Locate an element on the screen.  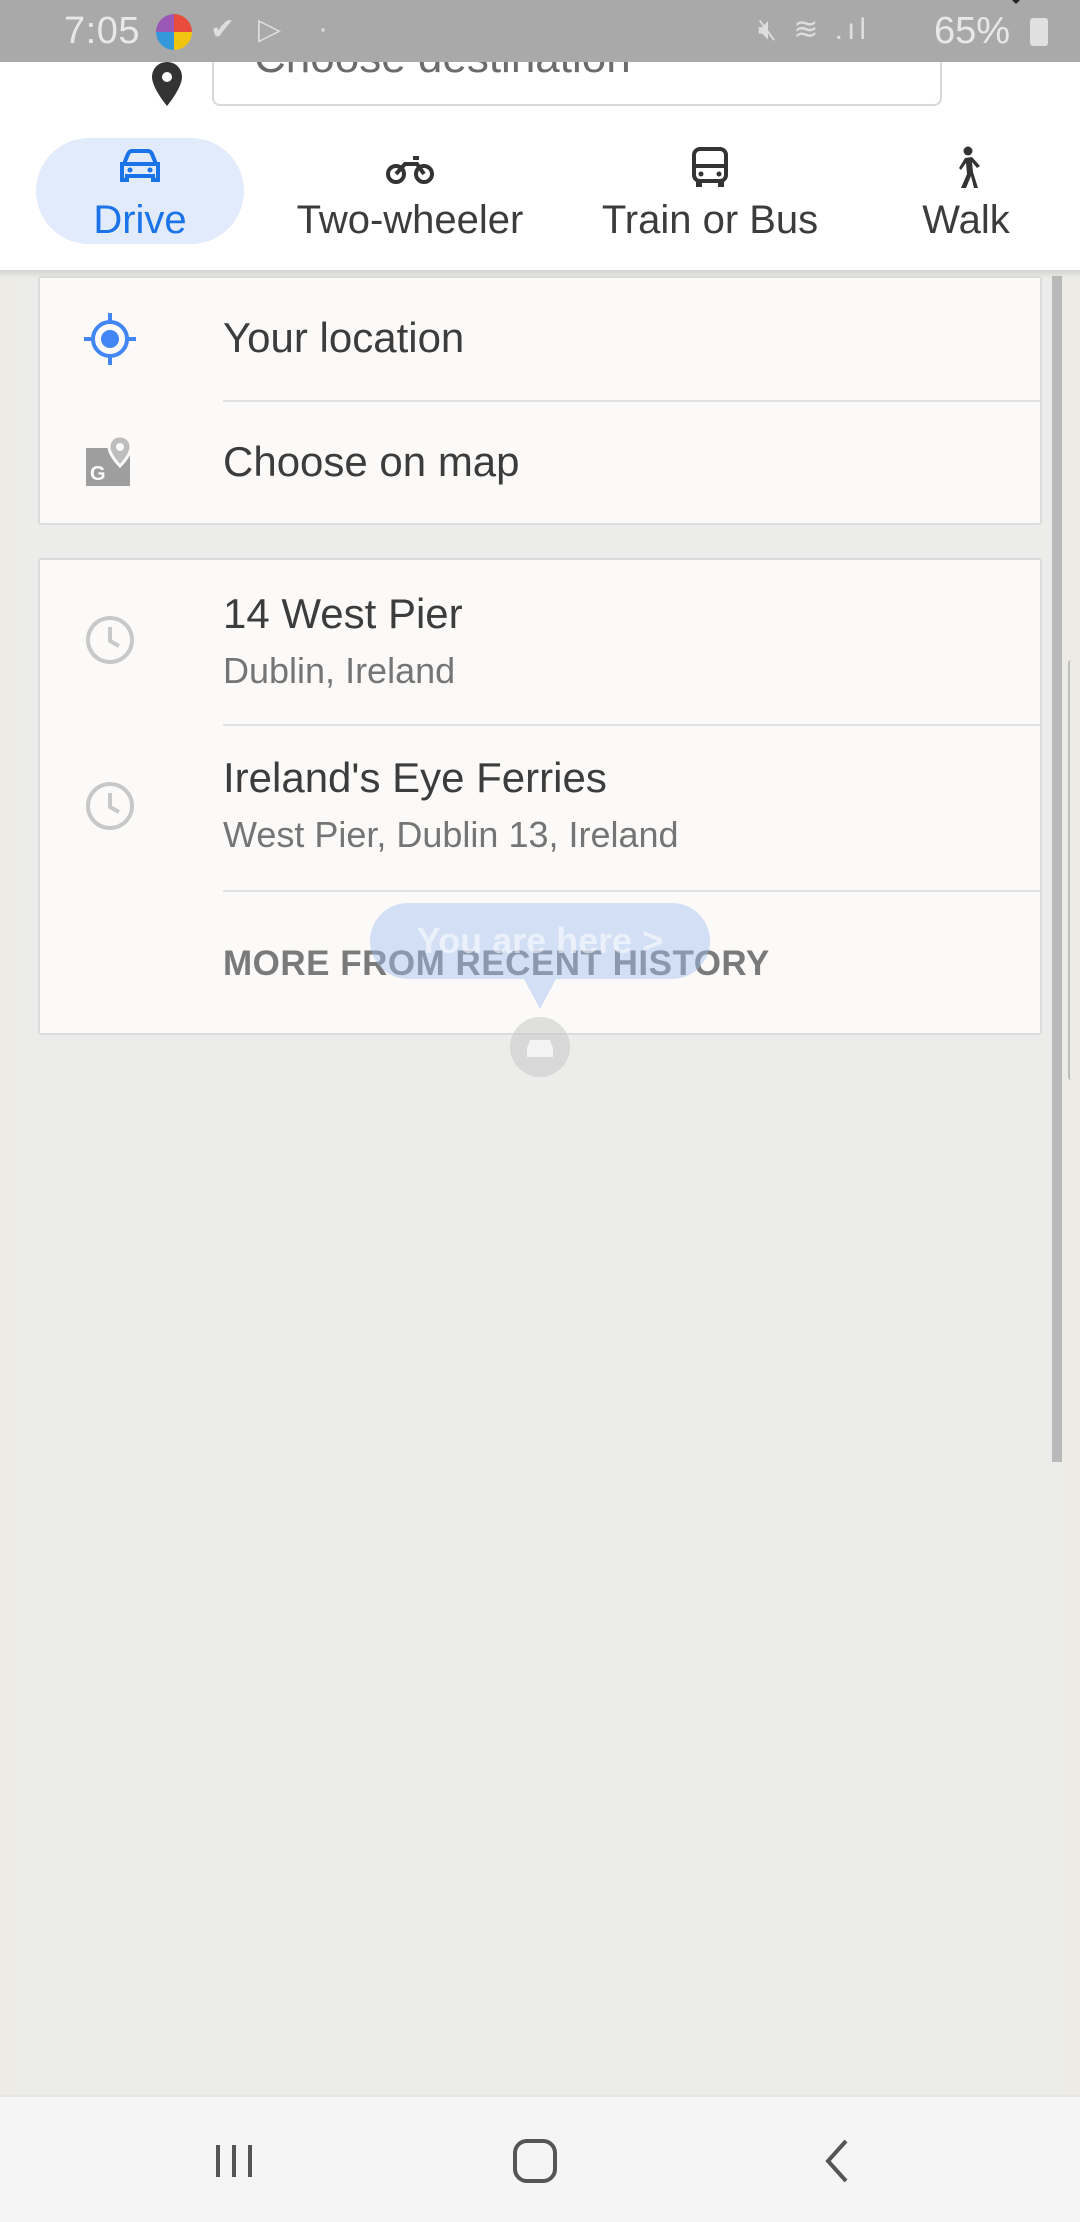
quick-options-card: Your location G Choose on map is located at coordinates (540, 400).